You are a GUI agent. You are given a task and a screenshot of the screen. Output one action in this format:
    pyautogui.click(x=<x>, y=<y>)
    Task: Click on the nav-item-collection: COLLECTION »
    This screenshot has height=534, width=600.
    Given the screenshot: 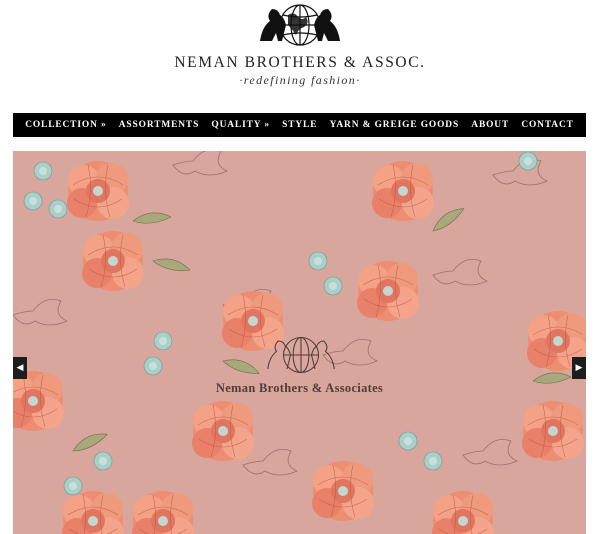 What is the action you would take?
    pyautogui.click(x=65, y=125)
    